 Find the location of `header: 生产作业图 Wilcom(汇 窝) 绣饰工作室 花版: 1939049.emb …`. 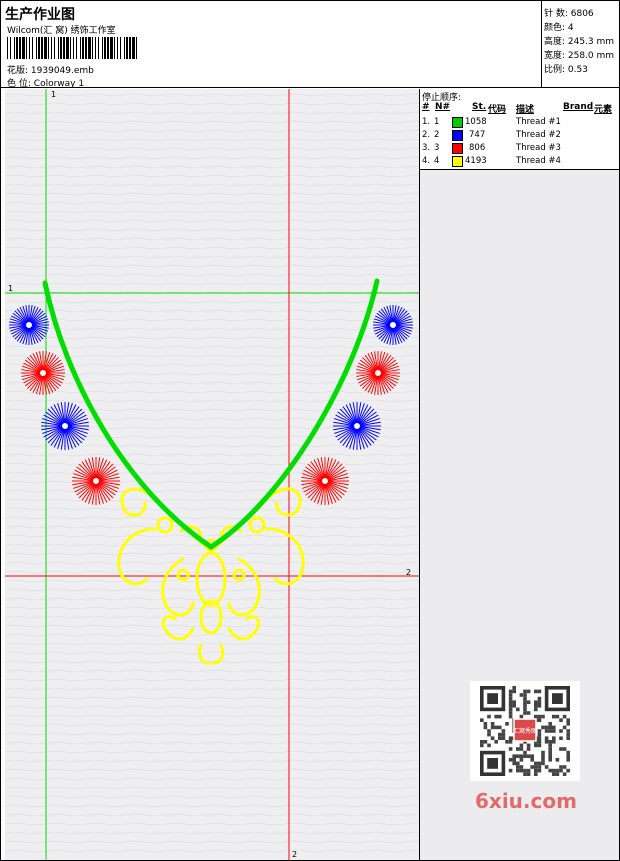

header: 生产作业图 Wilcom(汇 窝) 绣饰工作室 花版: 1939049.emb … is located at coordinates (310, 45).